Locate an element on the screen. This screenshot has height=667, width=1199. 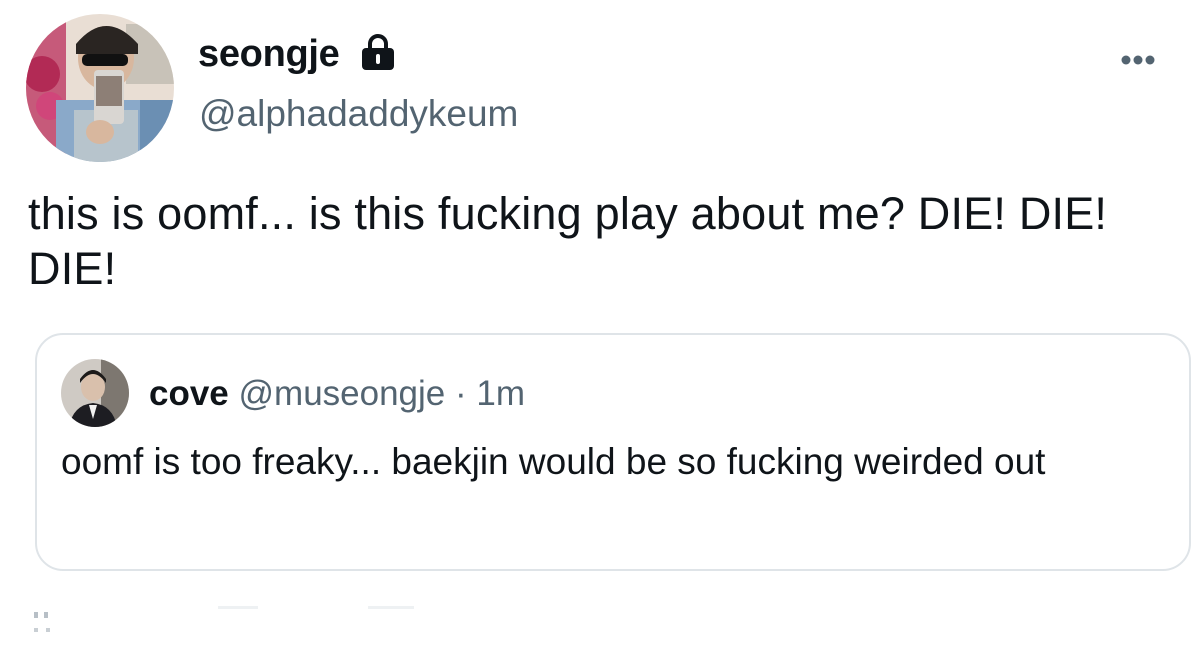
avatar-photo is located at coordinates (100, 88).